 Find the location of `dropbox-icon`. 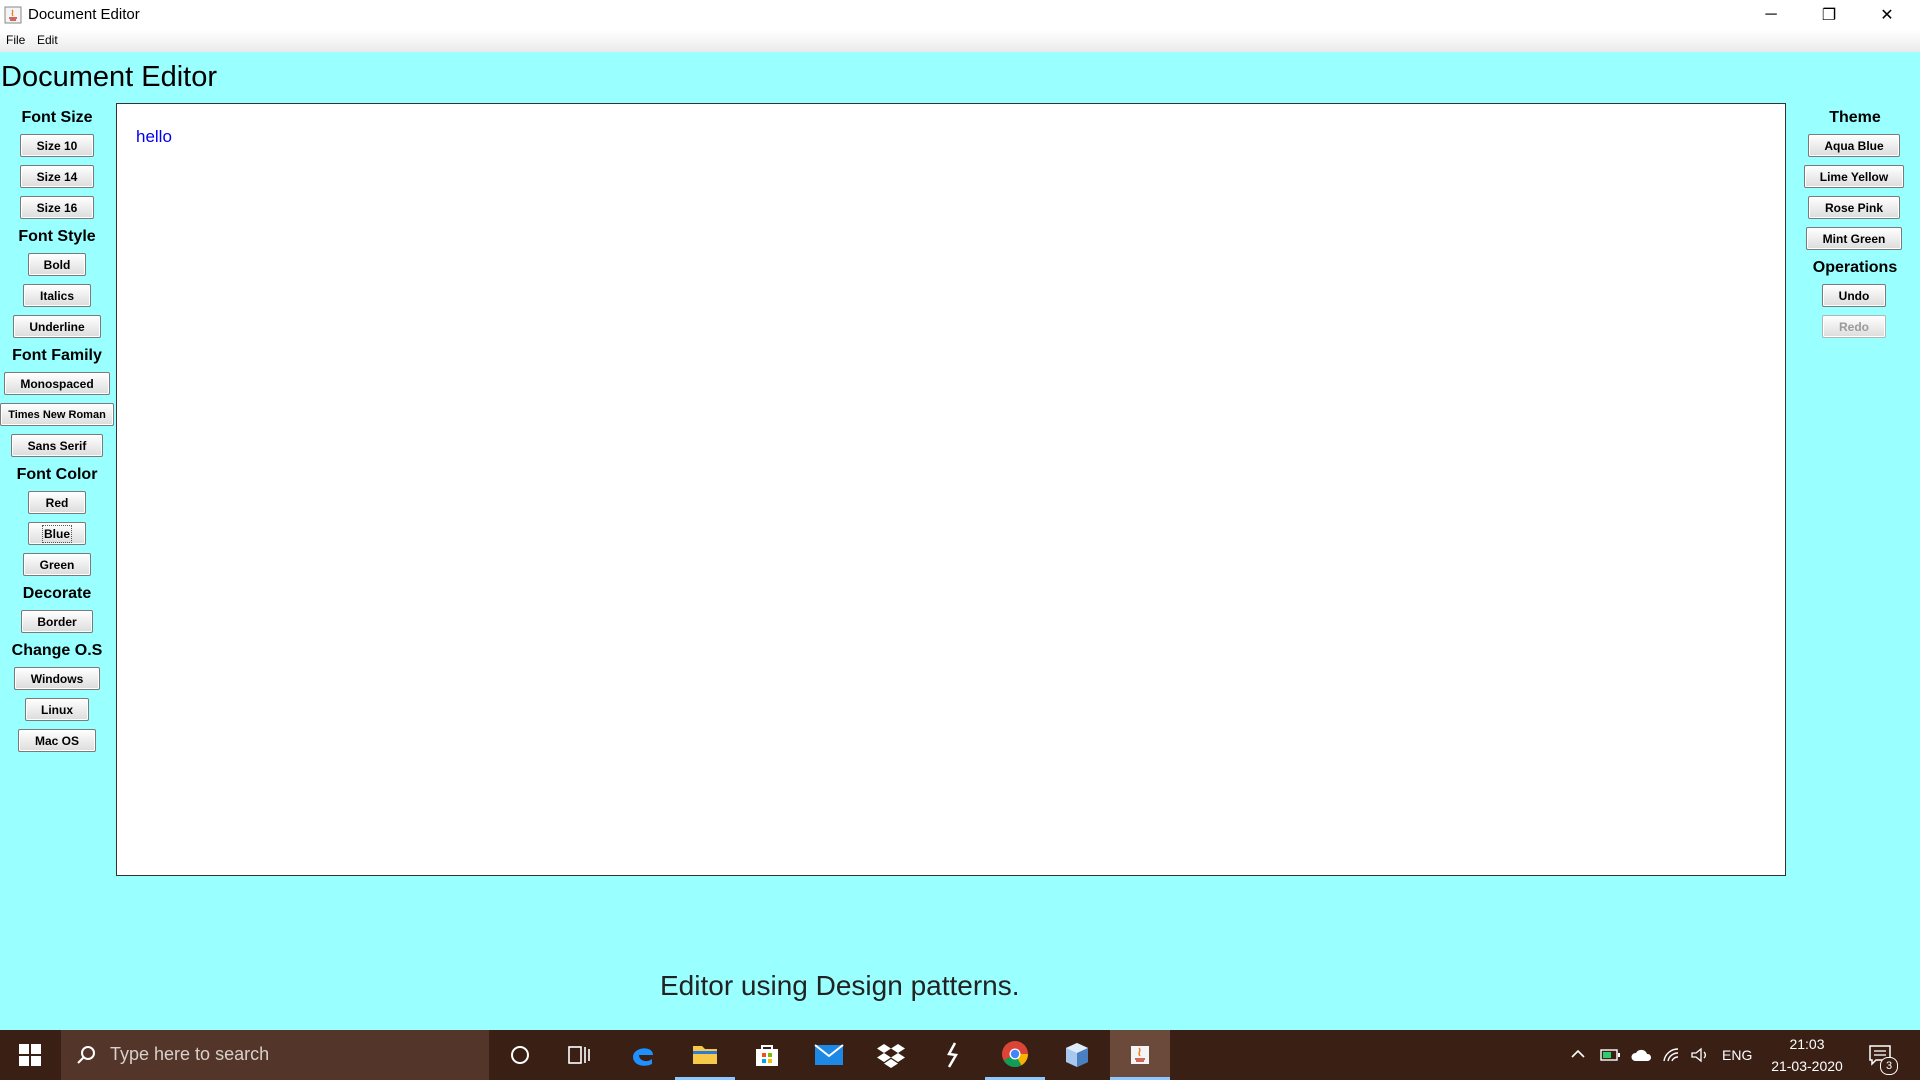

dropbox-icon is located at coordinates (891, 1055).